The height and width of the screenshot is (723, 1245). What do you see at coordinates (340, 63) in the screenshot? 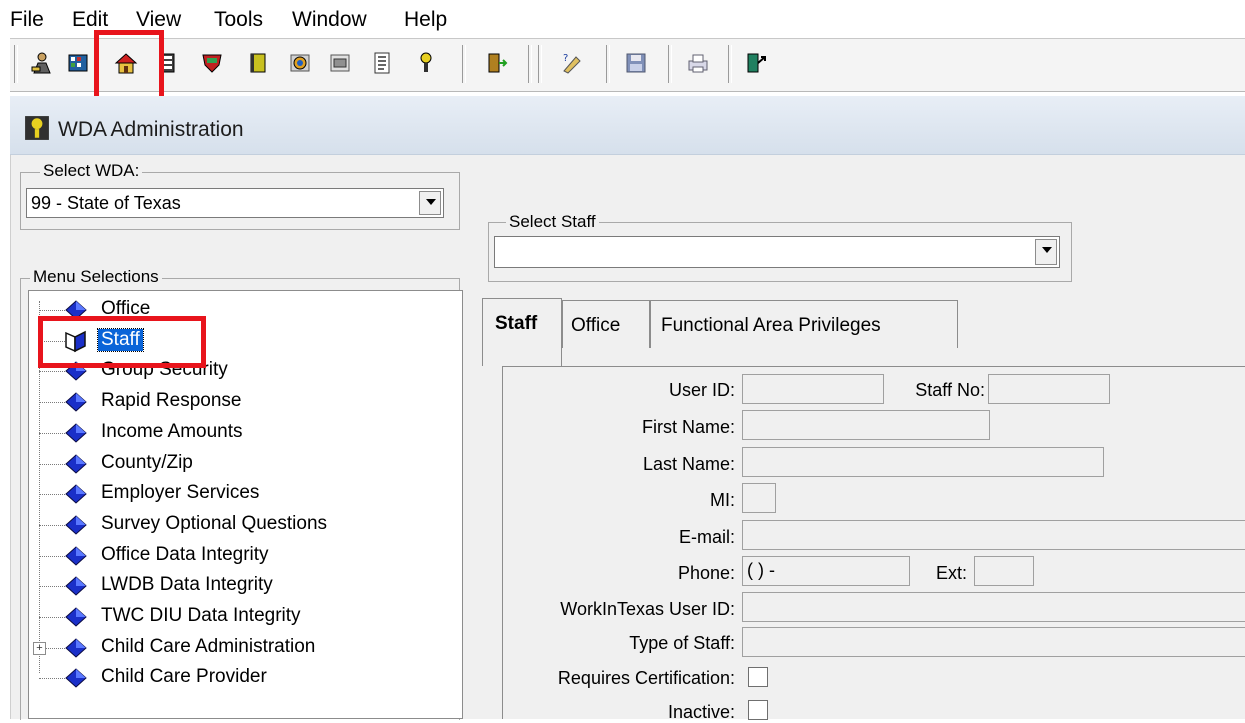
I see `window-panel-icon` at bounding box center [340, 63].